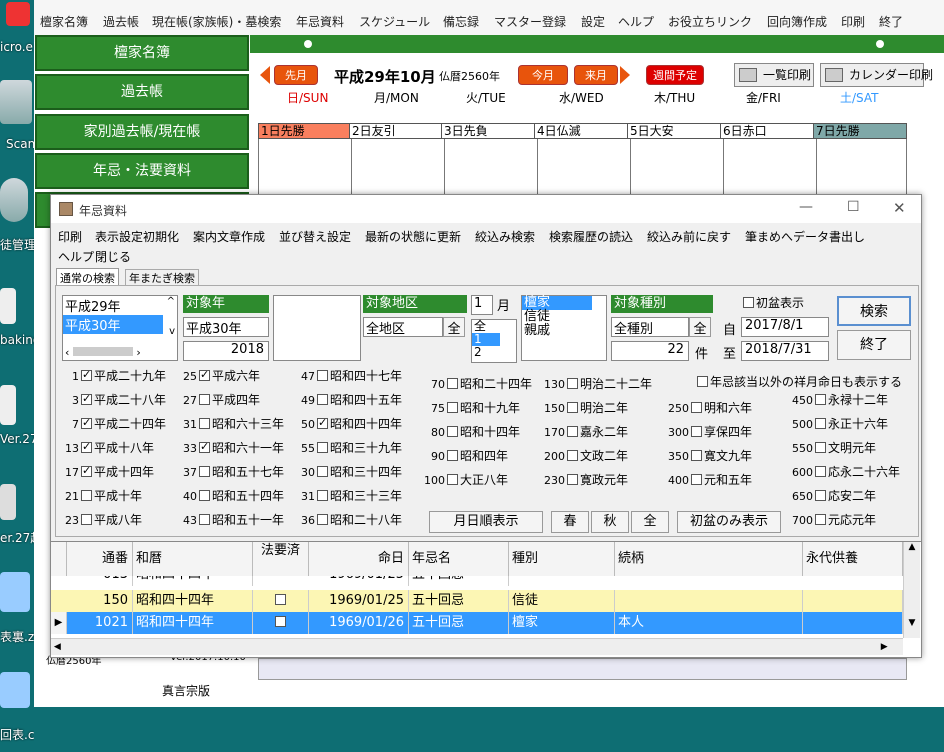 The height and width of the screenshot is (752, 944). What do you see at coordinates (582, 479) in the screenshot?
I see `year-checkbox-230: 230 寛政元年` at bounding box center [582, 479].